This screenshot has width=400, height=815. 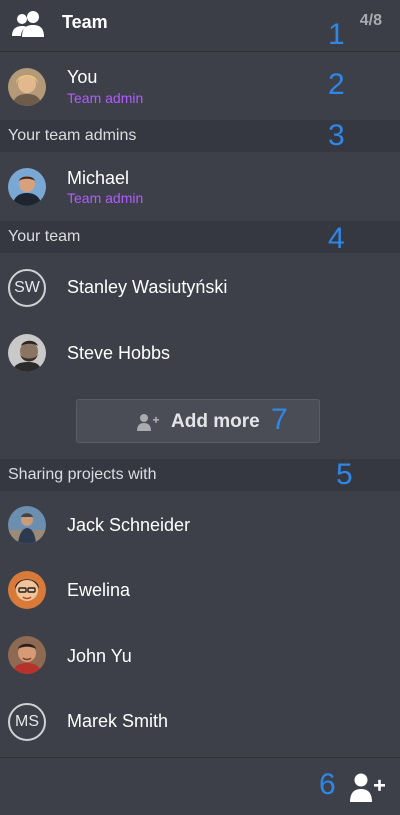 I want to click on marker-5: 5, so click(x=344, y=474).